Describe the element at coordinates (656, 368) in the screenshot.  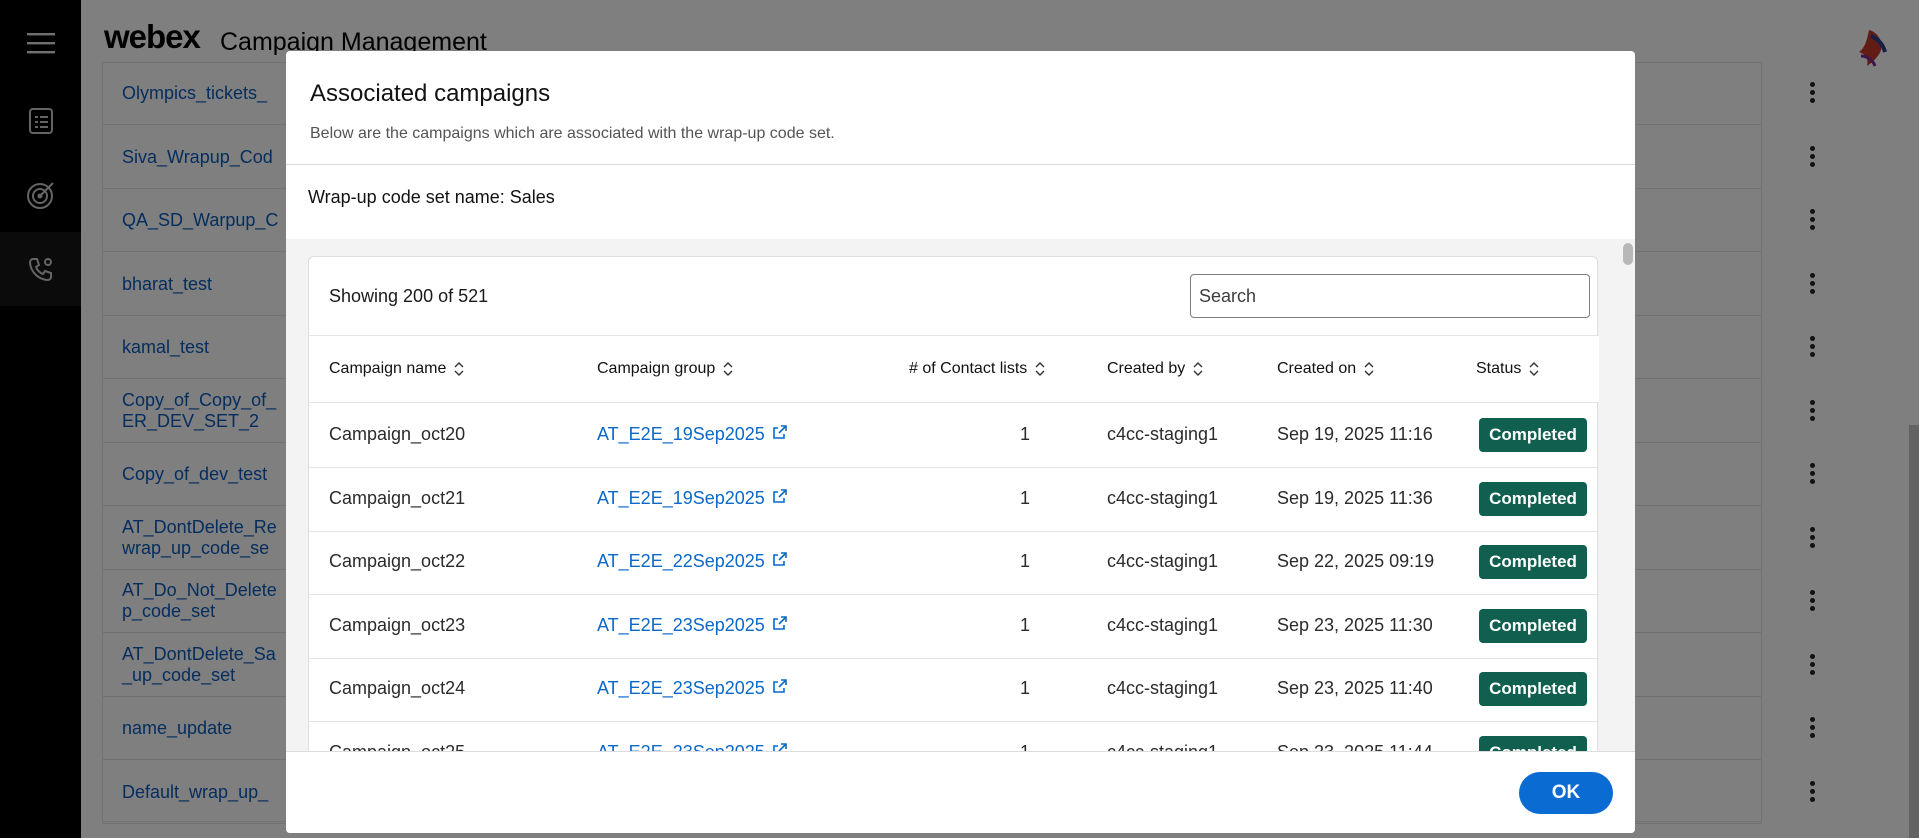
I see `column-label: Campaign group` at that location.